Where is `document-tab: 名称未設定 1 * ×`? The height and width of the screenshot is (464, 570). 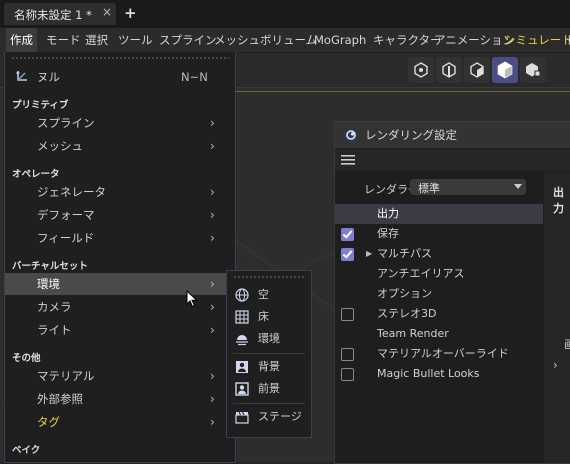
document-tab: 名称未設定 1 * × is located at coordinates (60, 14).